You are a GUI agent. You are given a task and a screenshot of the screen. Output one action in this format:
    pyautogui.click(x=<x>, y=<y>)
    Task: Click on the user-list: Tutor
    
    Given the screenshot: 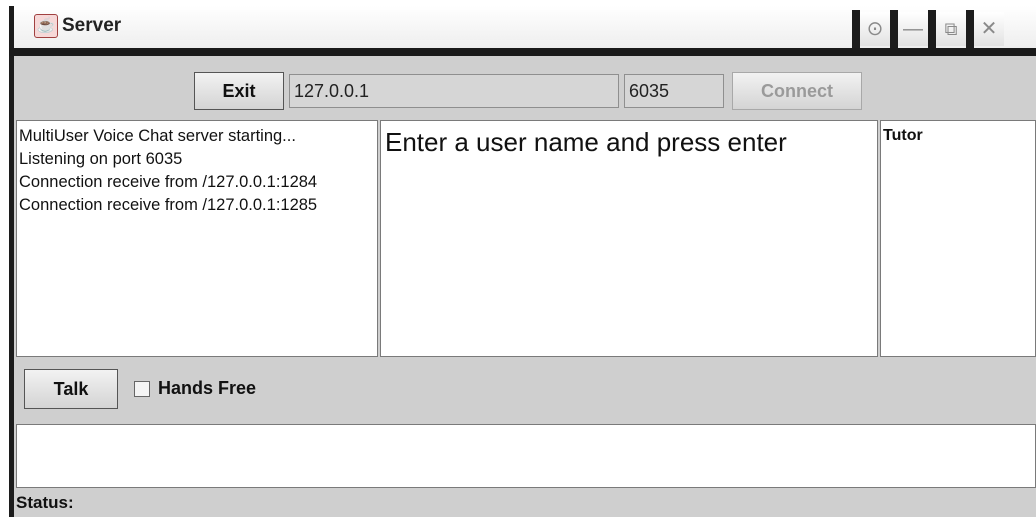 What is the action you would take?
    pyautogui.click(x=958, y=238)
    